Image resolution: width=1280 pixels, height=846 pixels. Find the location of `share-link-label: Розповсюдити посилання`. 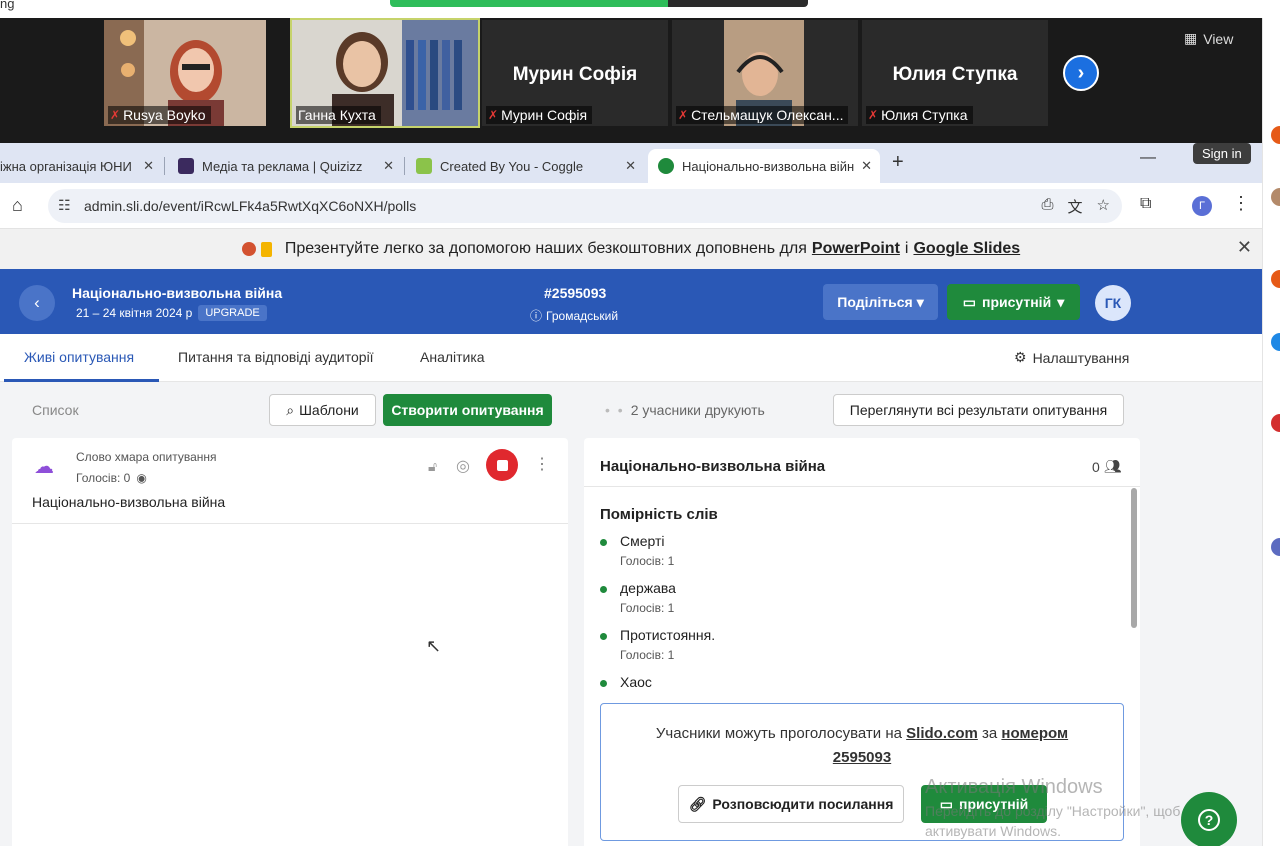

share-link-label: Розповсюдити посилання is located at coordinates (803, 804).